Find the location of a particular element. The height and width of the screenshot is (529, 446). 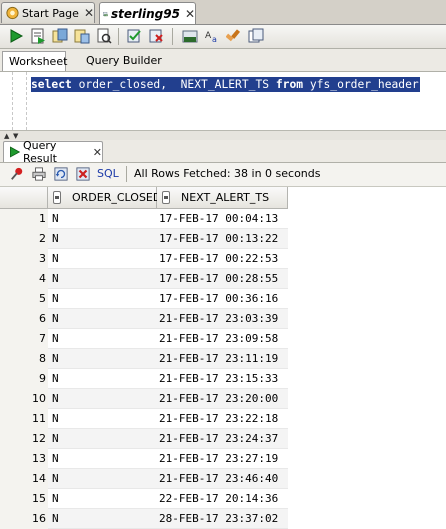

sql-history-icon is located at coordinates (256, 36).